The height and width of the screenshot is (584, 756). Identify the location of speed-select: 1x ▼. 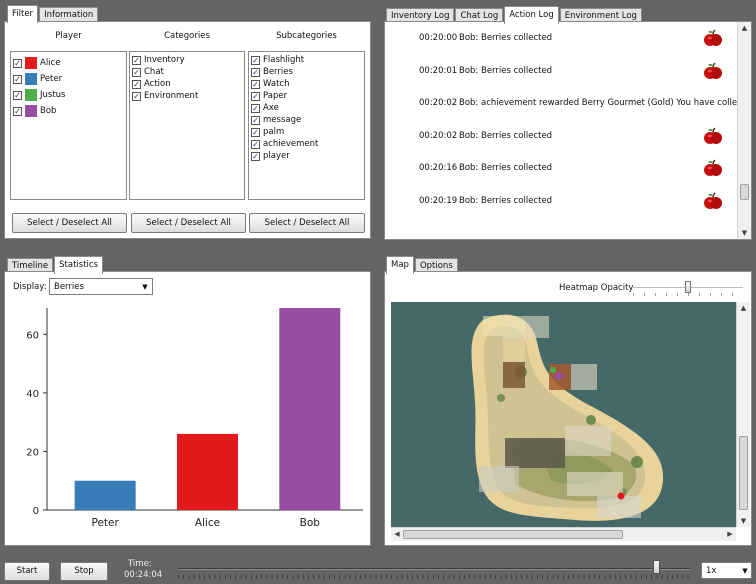
(726, 570).